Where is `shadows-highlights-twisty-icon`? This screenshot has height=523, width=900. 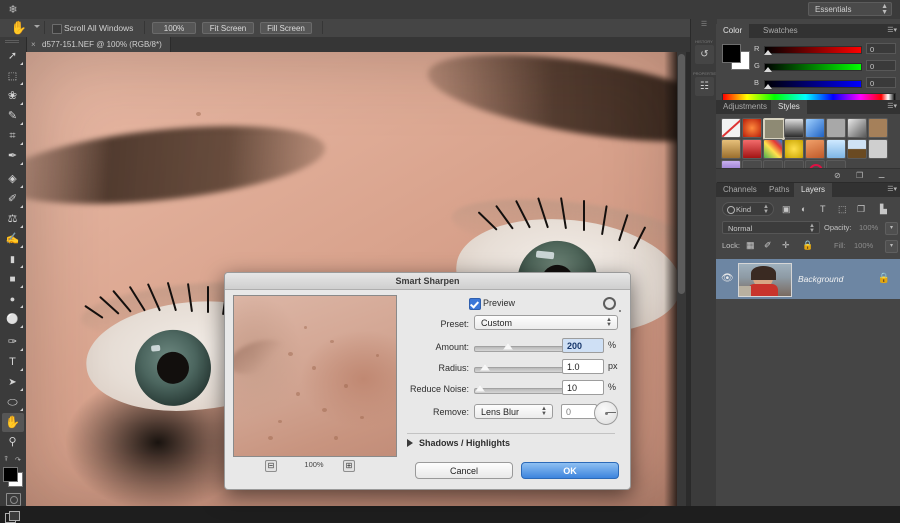
shadows-highlights-twisty-icon is located at coordinates (410, 443).